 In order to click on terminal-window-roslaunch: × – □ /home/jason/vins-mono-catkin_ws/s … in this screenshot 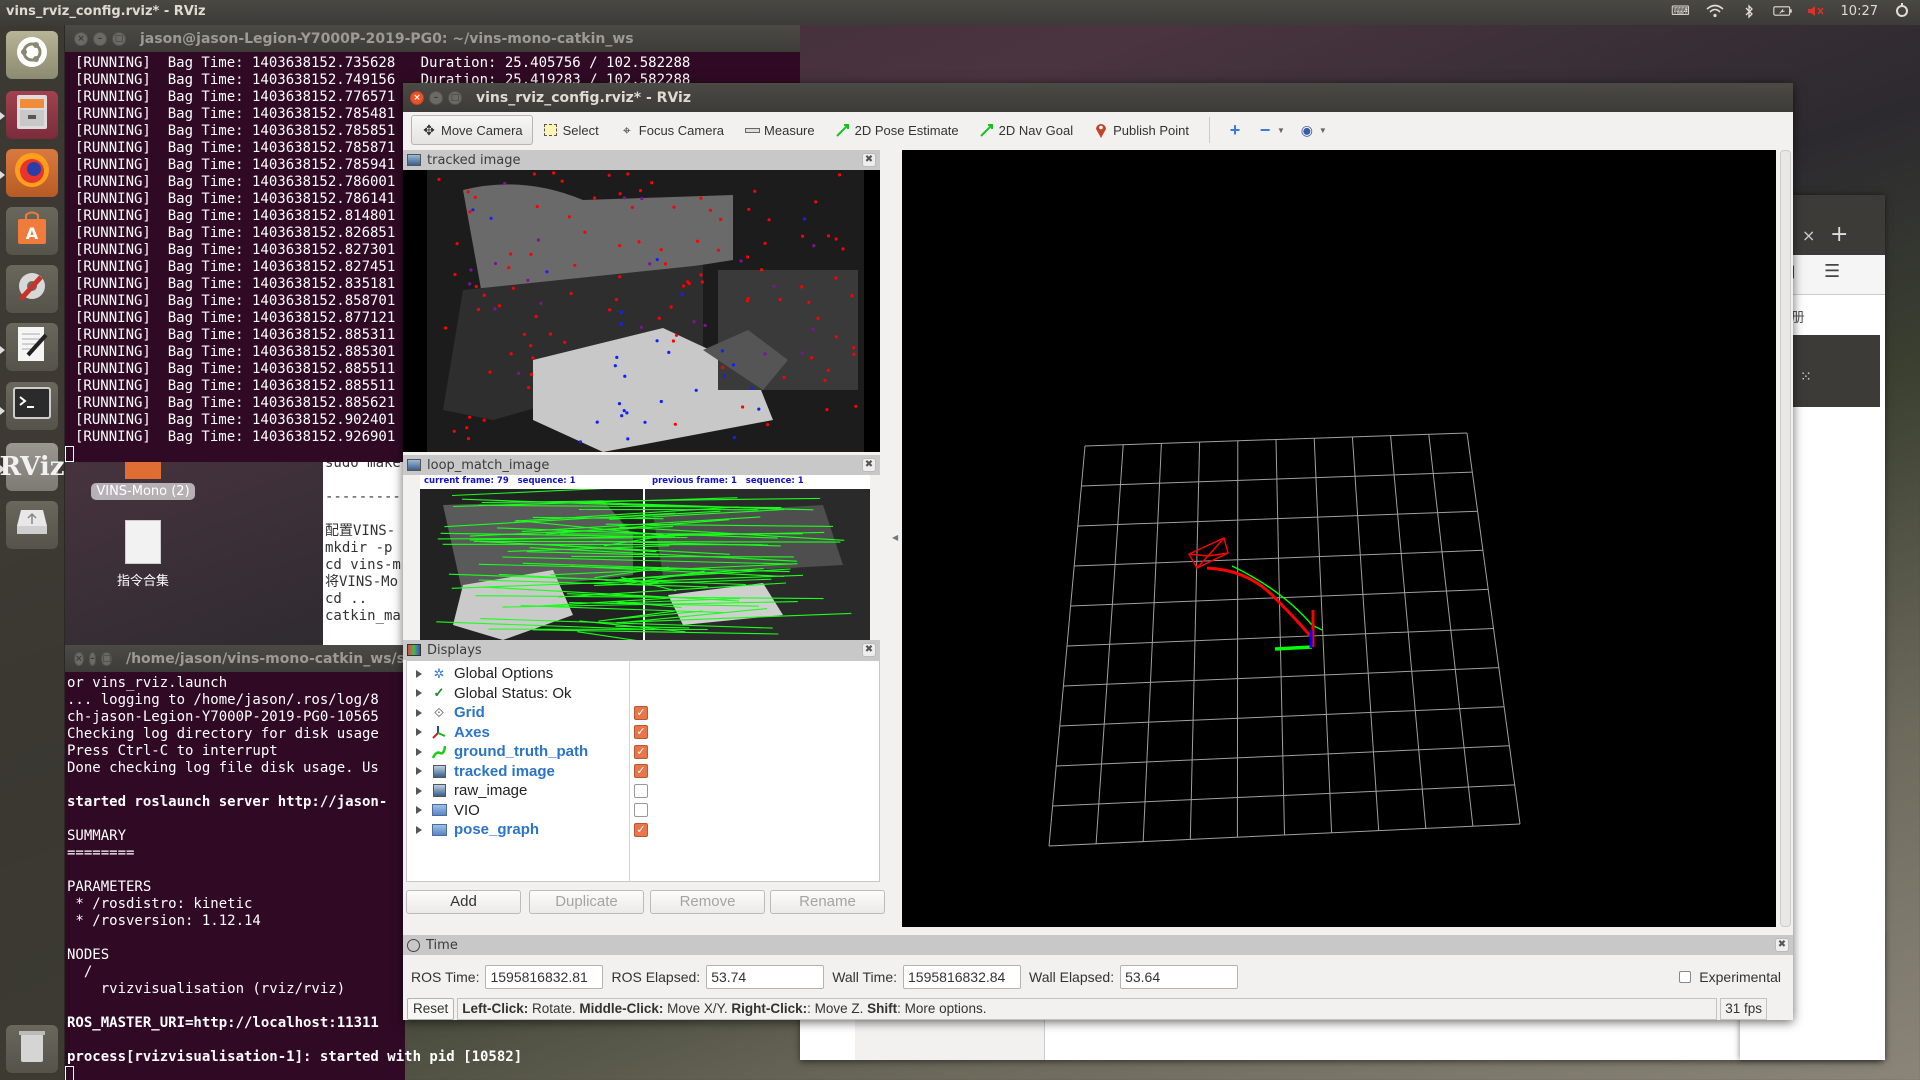, I will do `click(293, 862)`.